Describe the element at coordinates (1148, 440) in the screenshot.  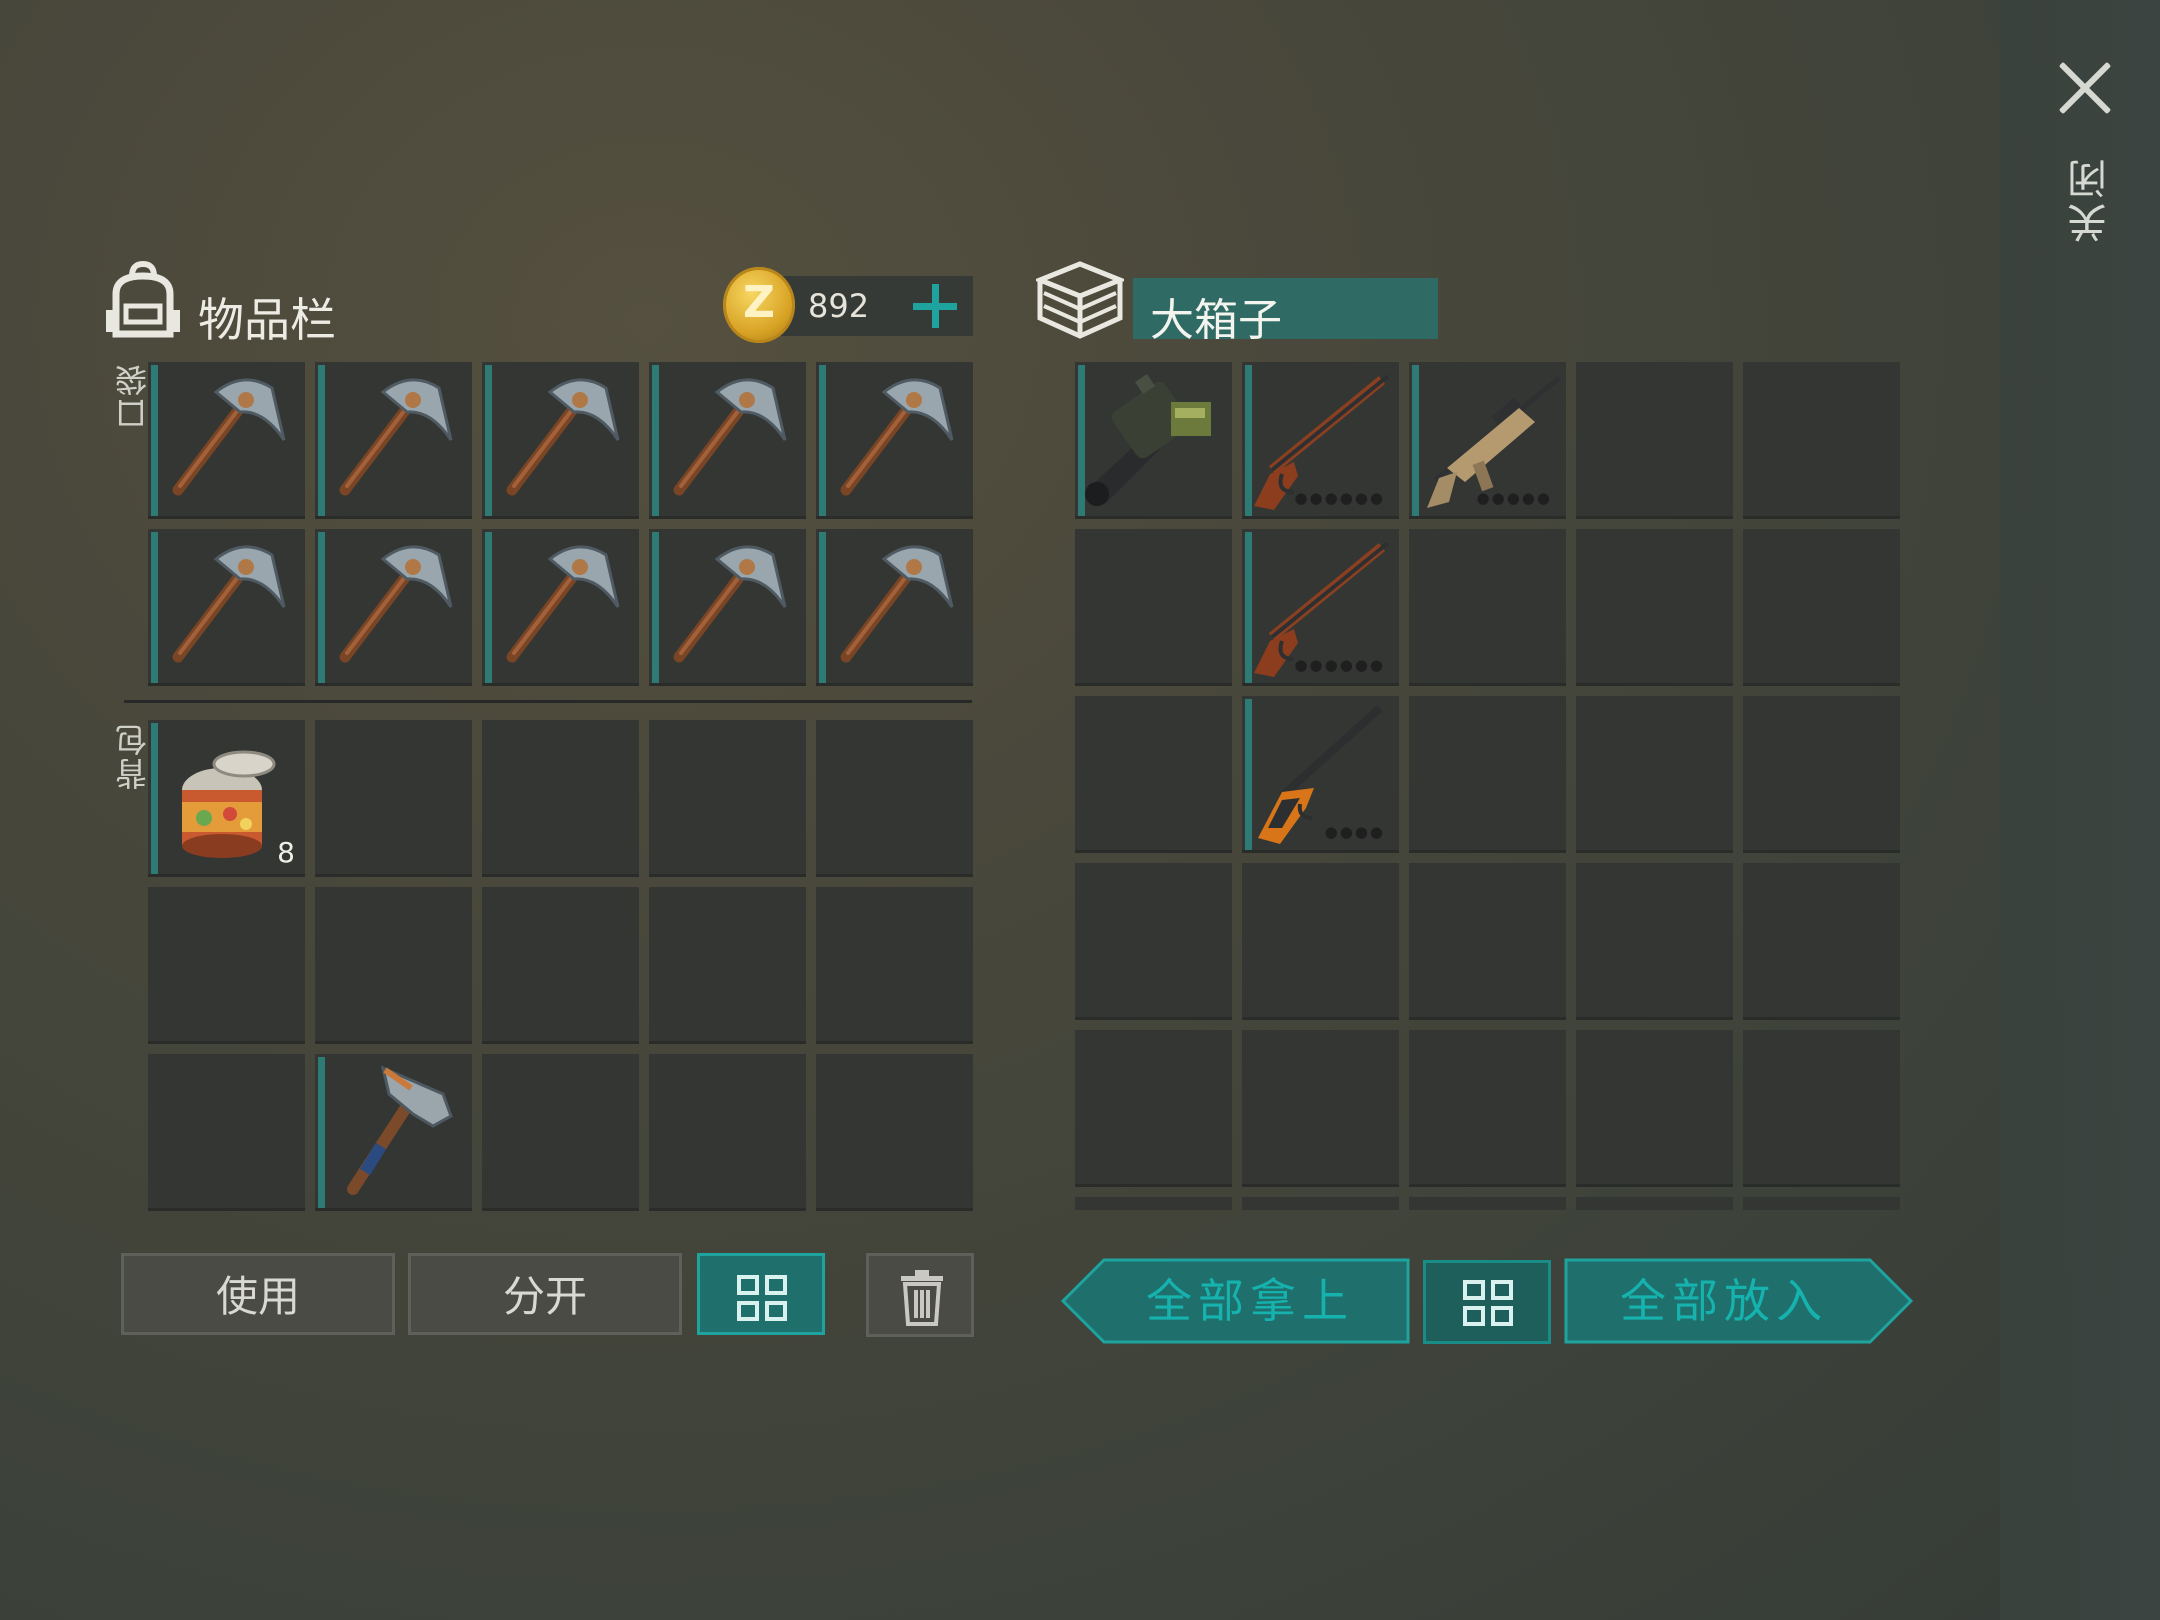
I see `grenade-launcher-icon` at that location.